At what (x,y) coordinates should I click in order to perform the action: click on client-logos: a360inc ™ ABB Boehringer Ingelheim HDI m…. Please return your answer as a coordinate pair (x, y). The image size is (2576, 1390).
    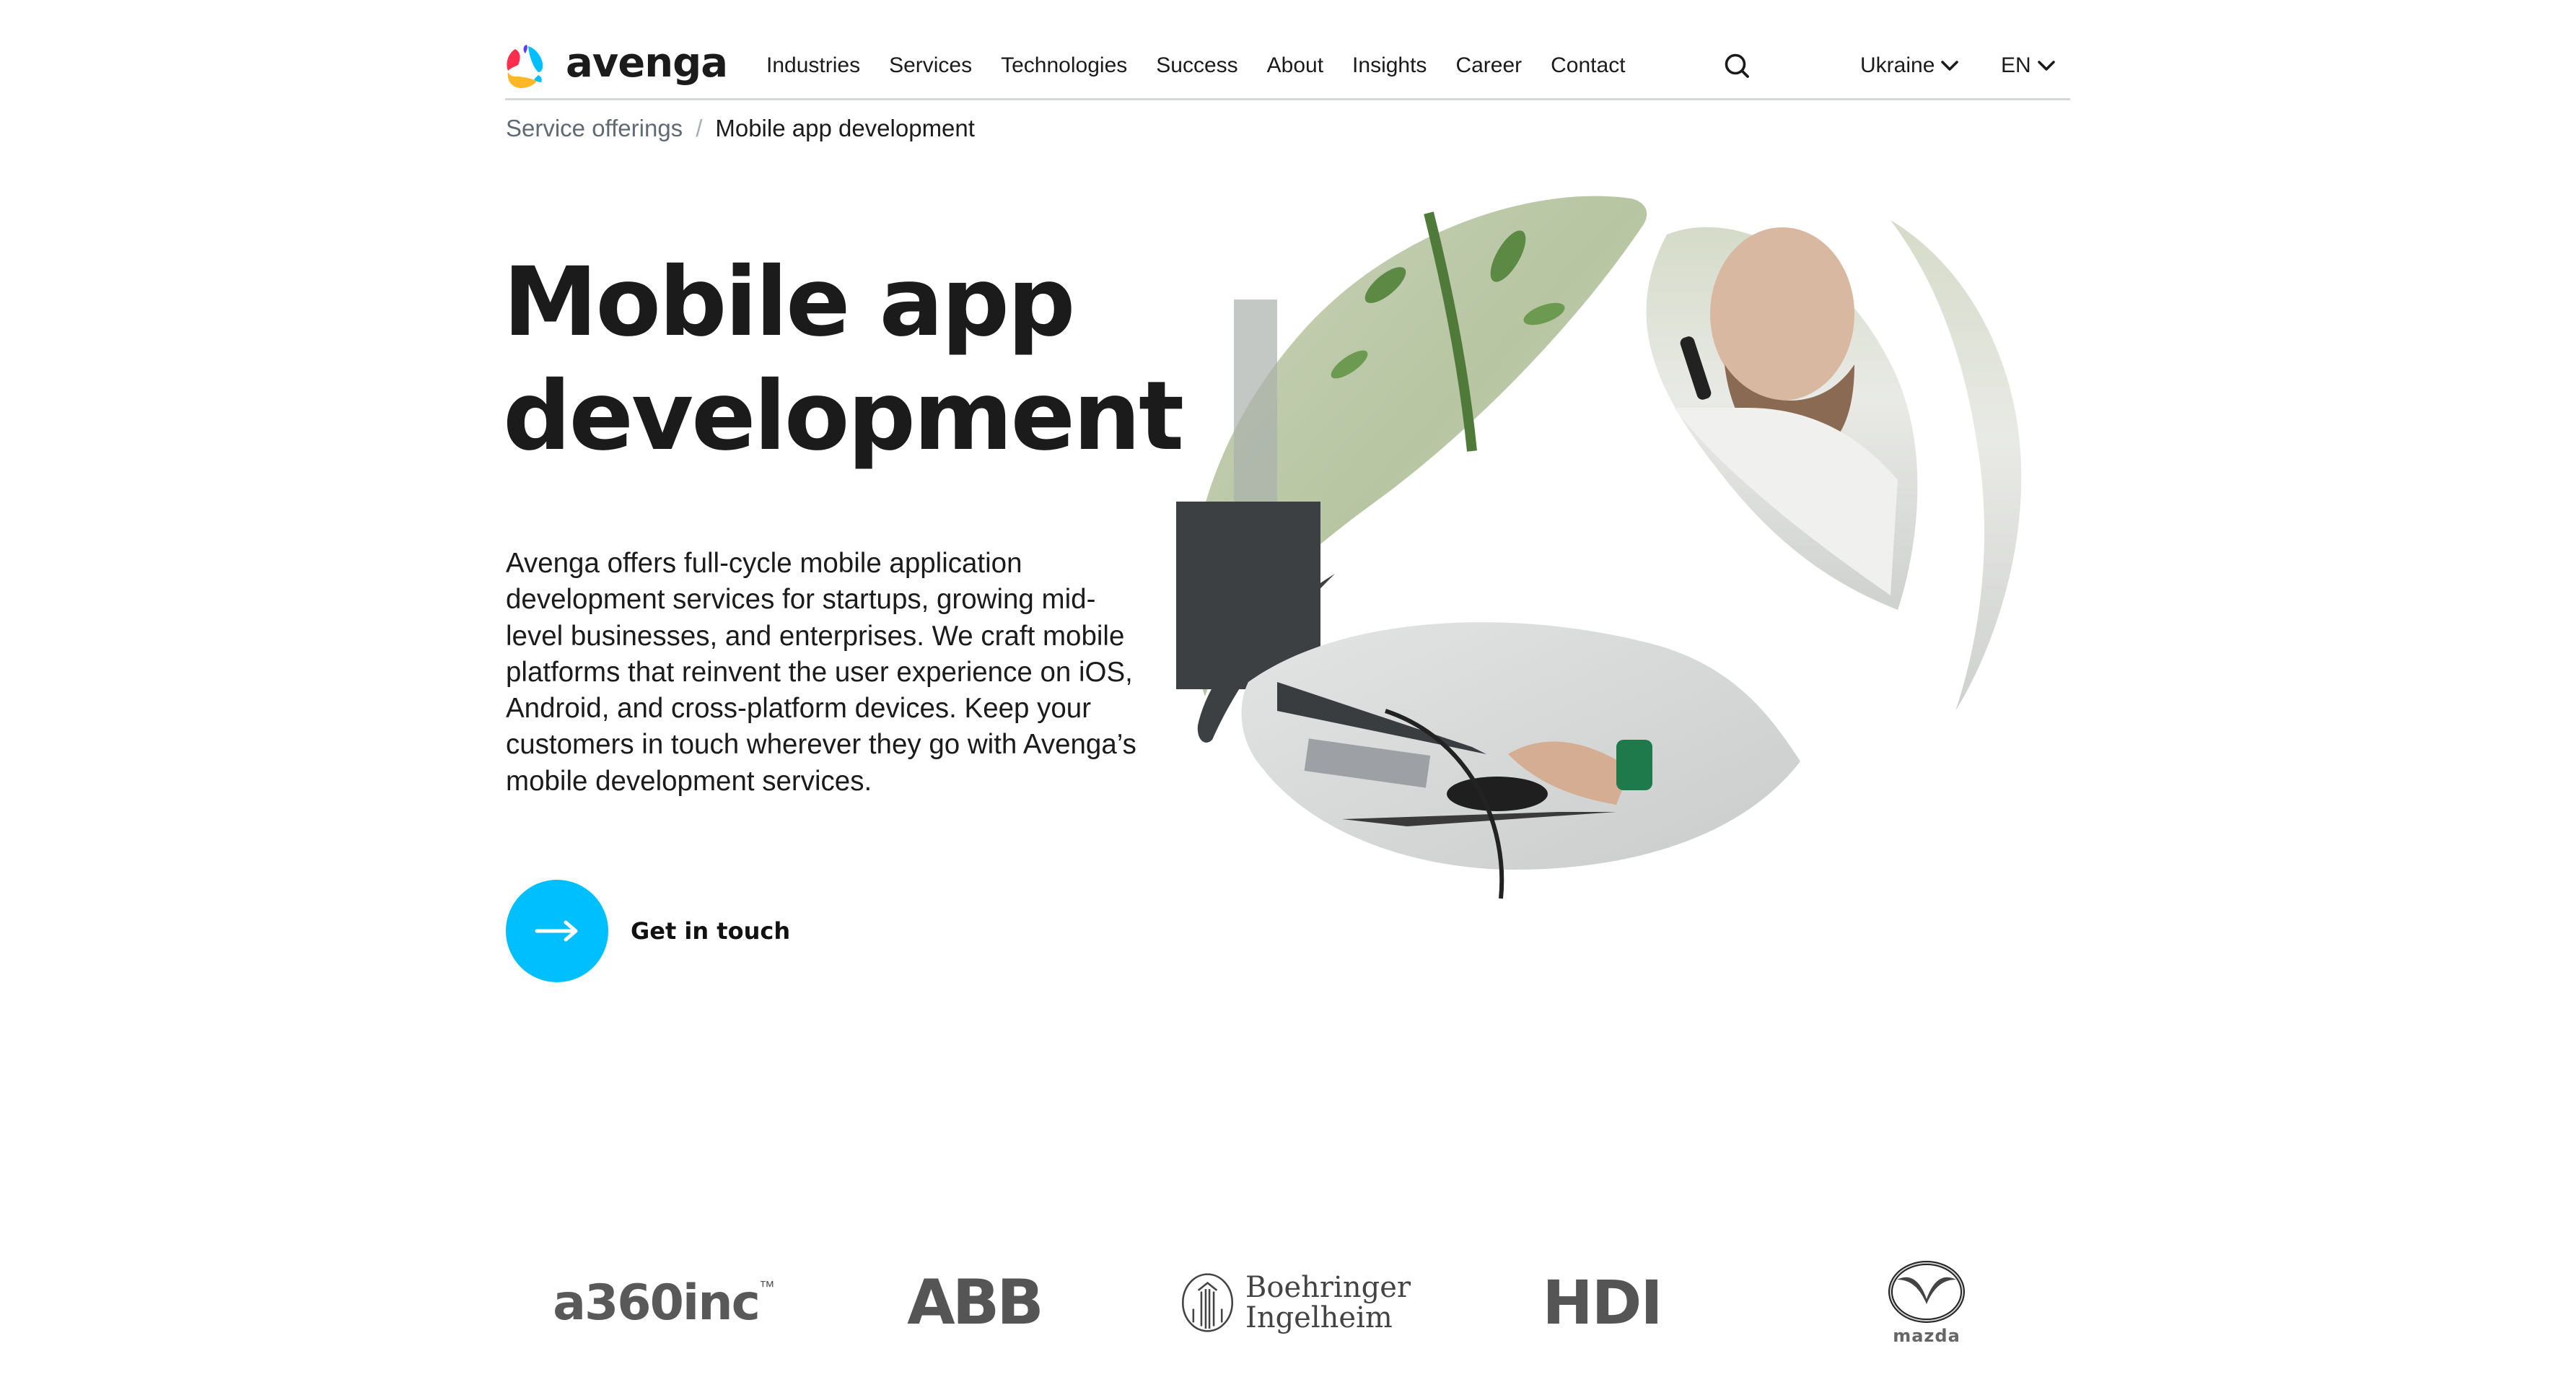
    Looking at the image, I should click on (1288, 1303).